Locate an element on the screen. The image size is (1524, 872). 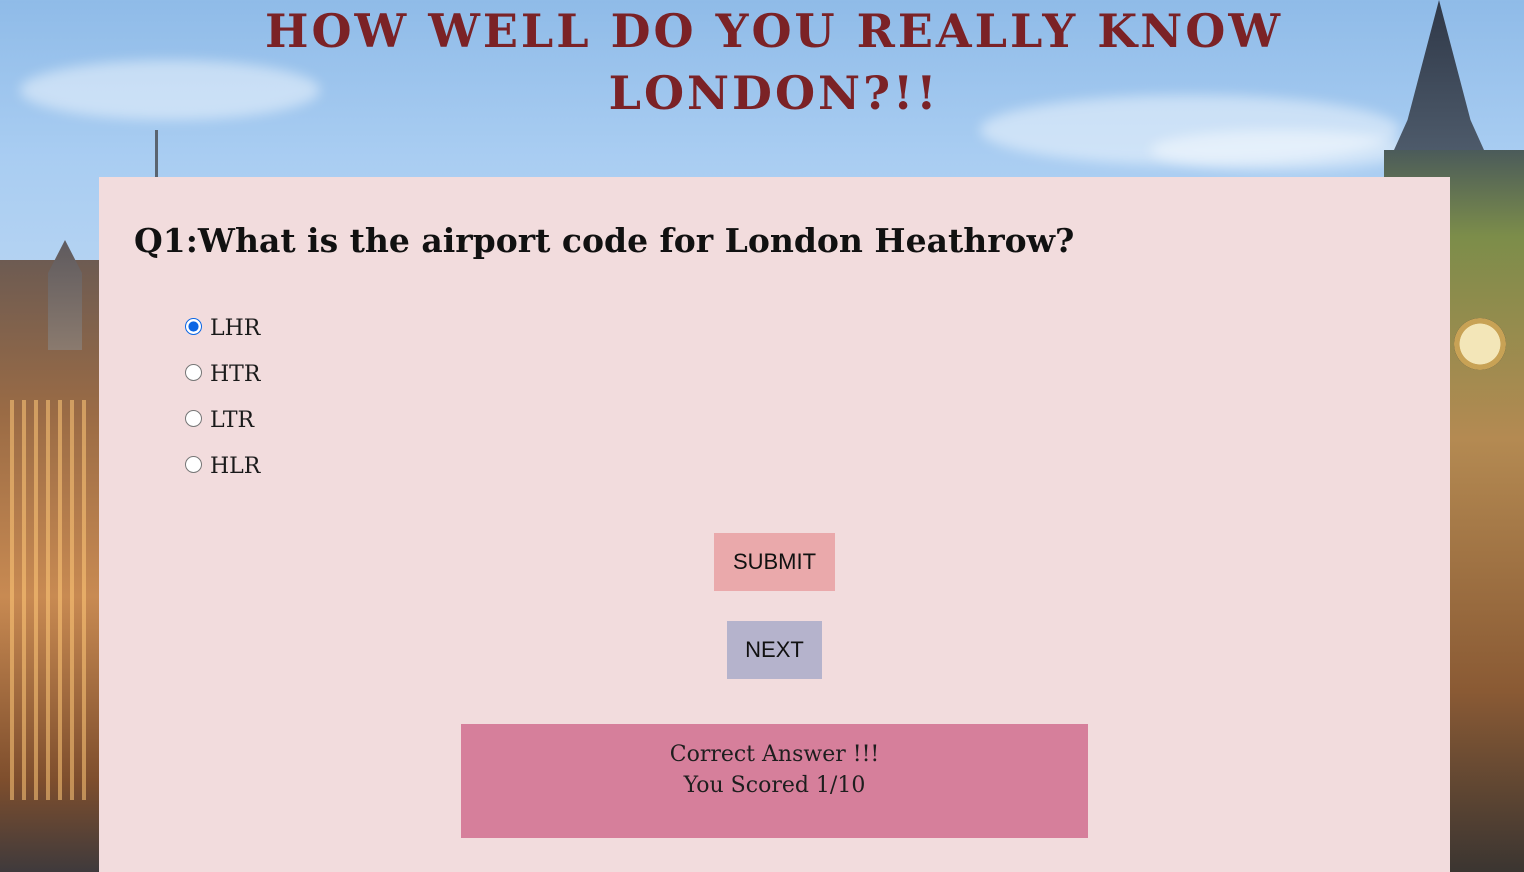
answer-label: HLR is located at coordinates (235, 466).